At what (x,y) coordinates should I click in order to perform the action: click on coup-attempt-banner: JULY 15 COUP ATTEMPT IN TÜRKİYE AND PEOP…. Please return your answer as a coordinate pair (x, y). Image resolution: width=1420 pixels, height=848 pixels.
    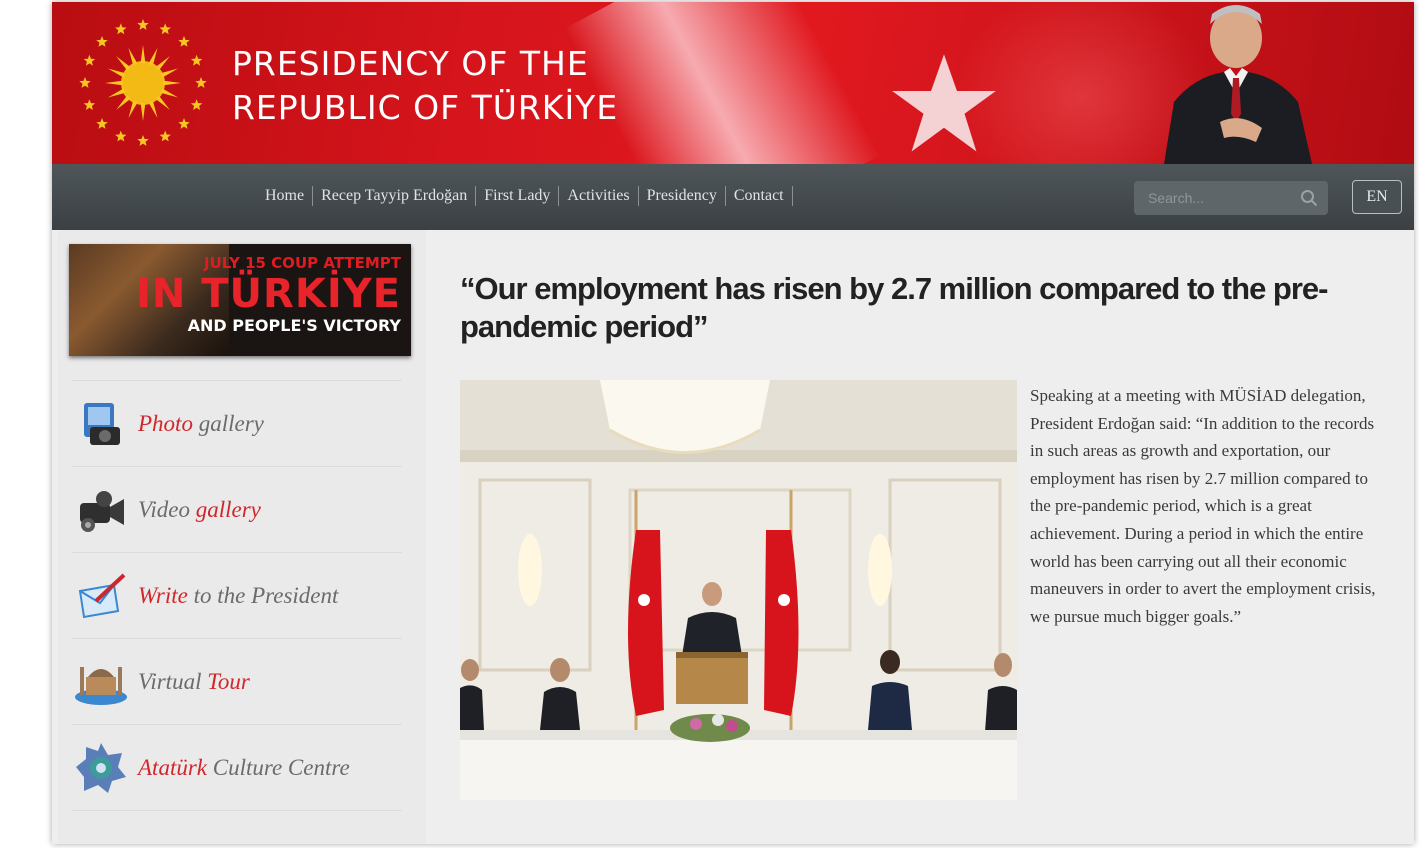
    Looking at the image, I should click on (240, 300).